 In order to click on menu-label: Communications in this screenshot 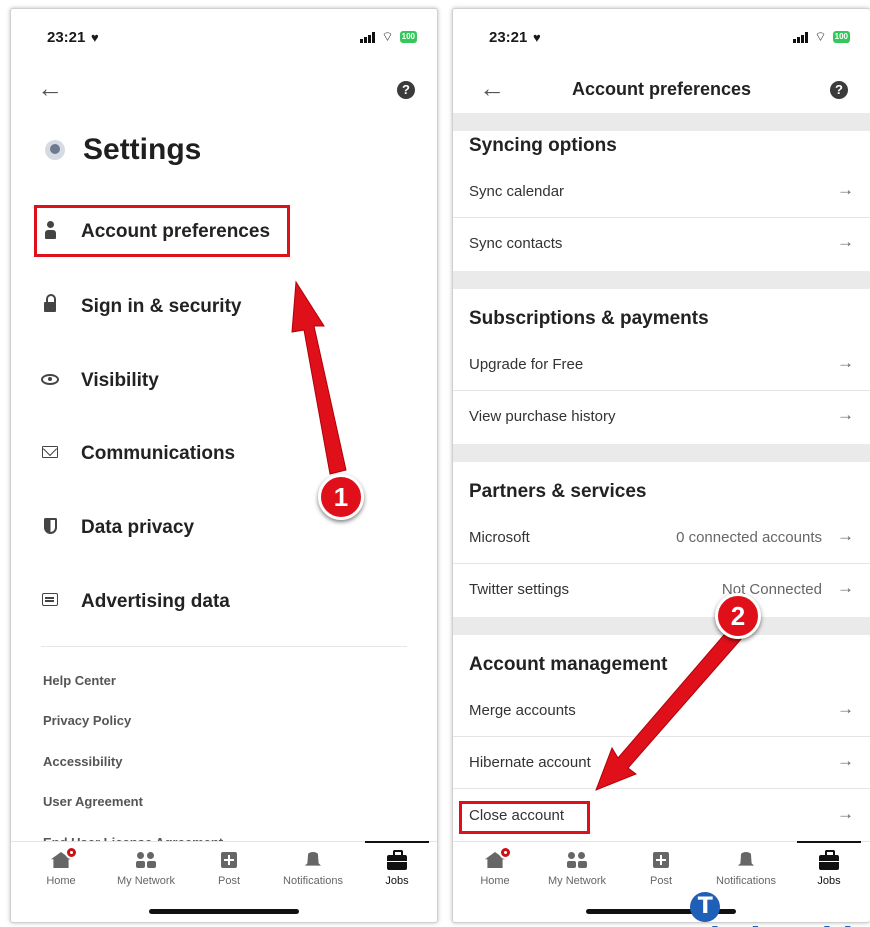, I will do `click(158, 453)`.